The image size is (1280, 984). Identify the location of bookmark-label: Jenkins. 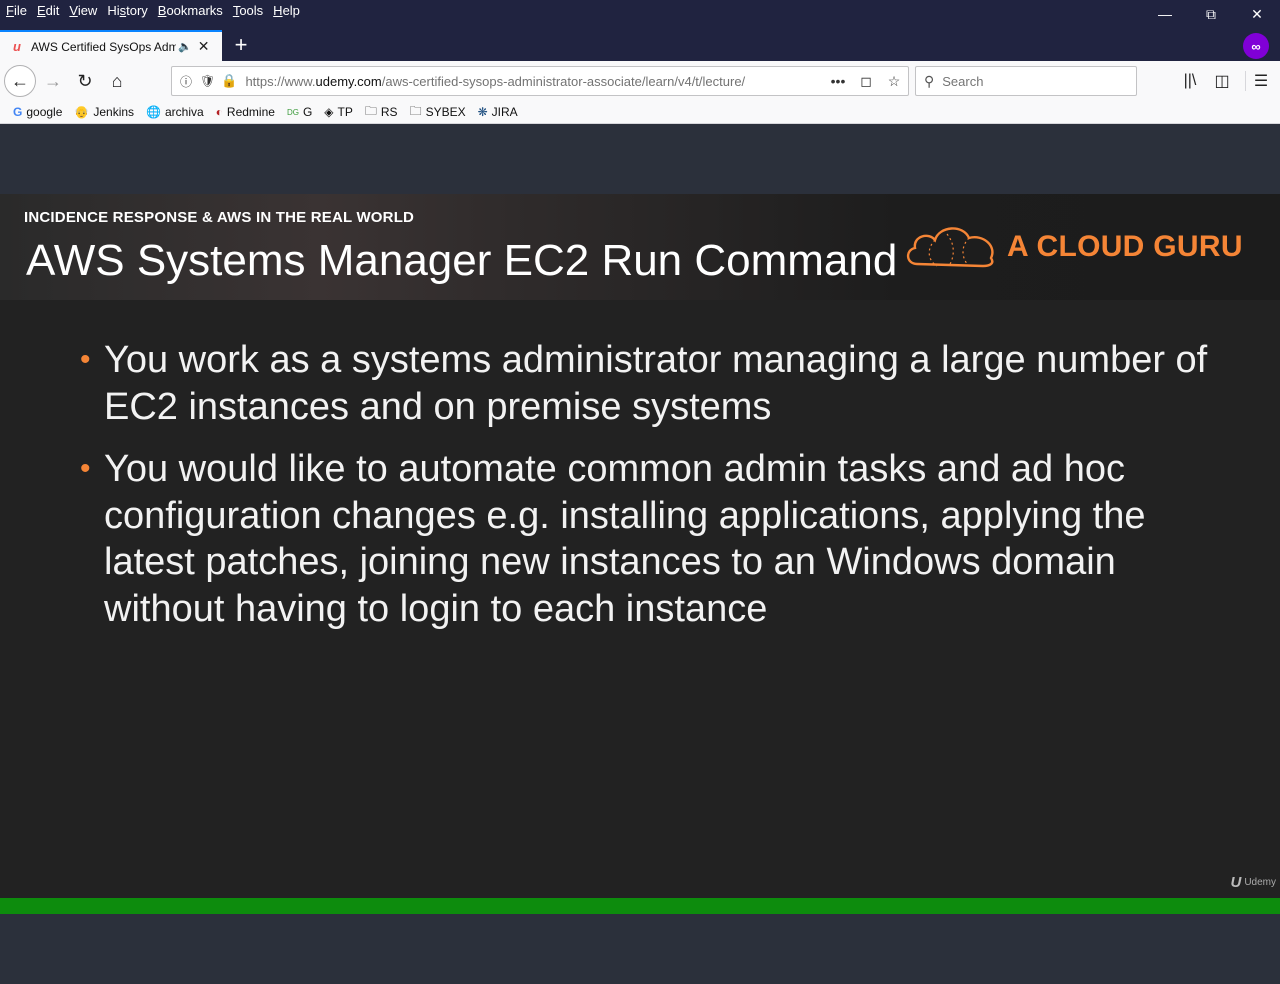
(114, 112).